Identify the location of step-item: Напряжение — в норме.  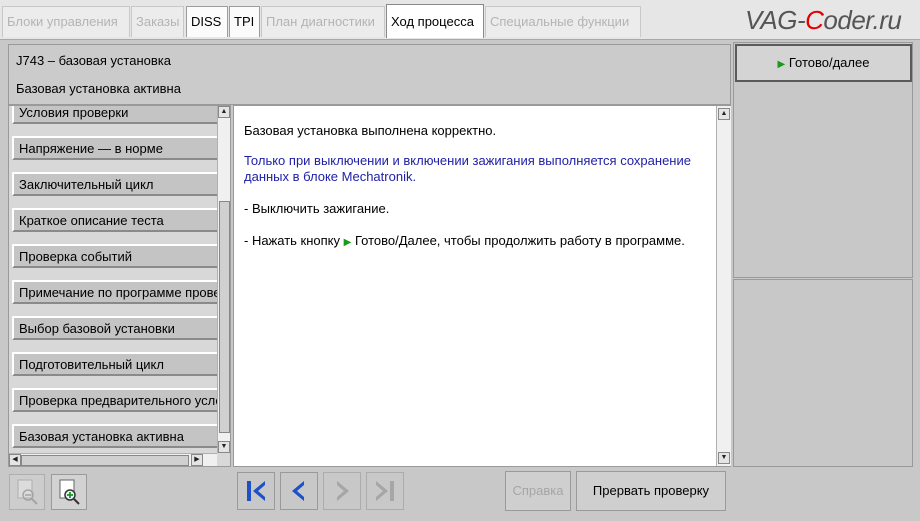
(116, 148).